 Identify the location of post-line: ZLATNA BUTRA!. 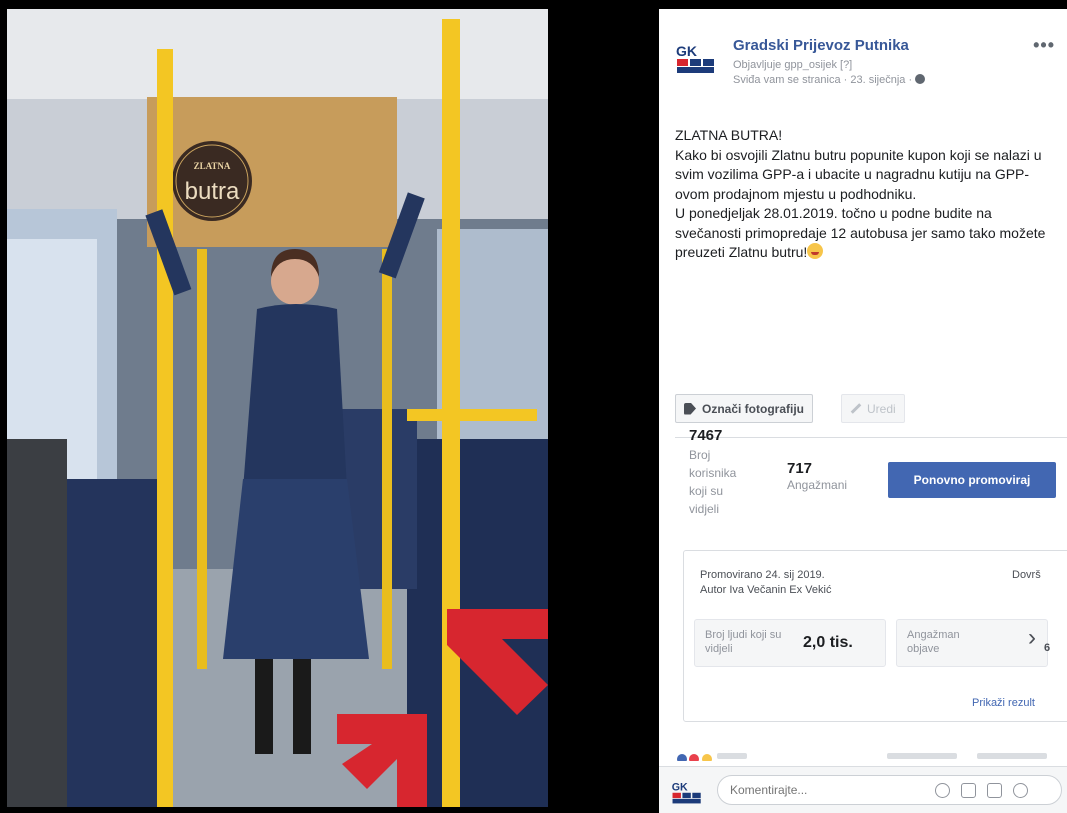
(729, 135).